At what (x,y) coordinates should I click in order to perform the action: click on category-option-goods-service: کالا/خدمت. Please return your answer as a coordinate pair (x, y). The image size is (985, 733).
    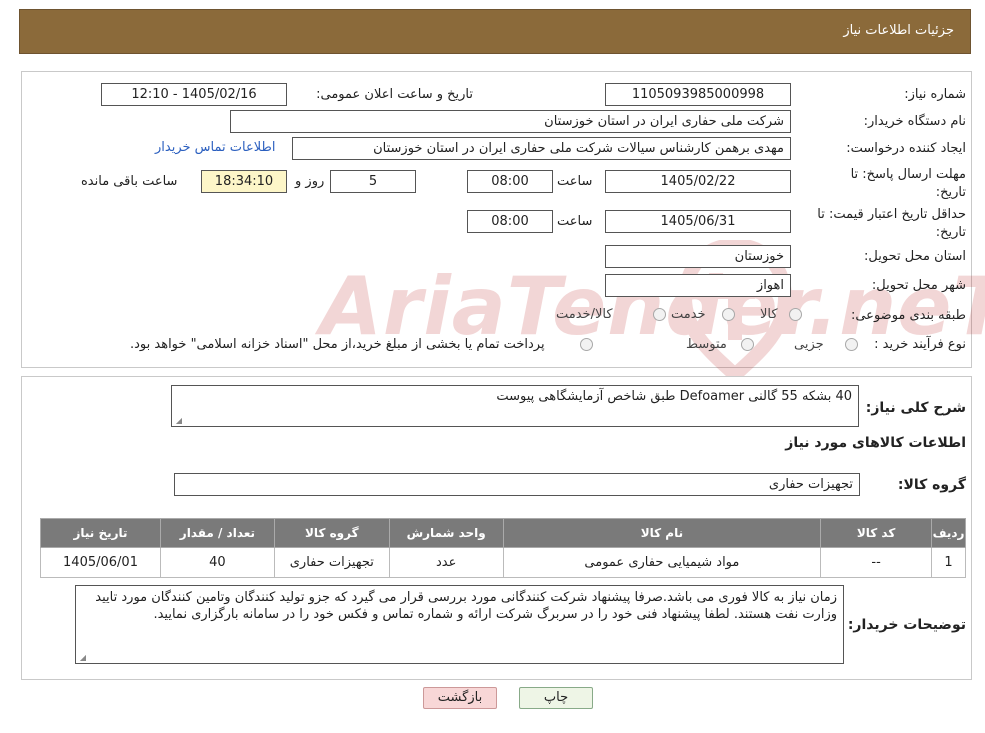
    Looking at the image, I should click on (584, 314).